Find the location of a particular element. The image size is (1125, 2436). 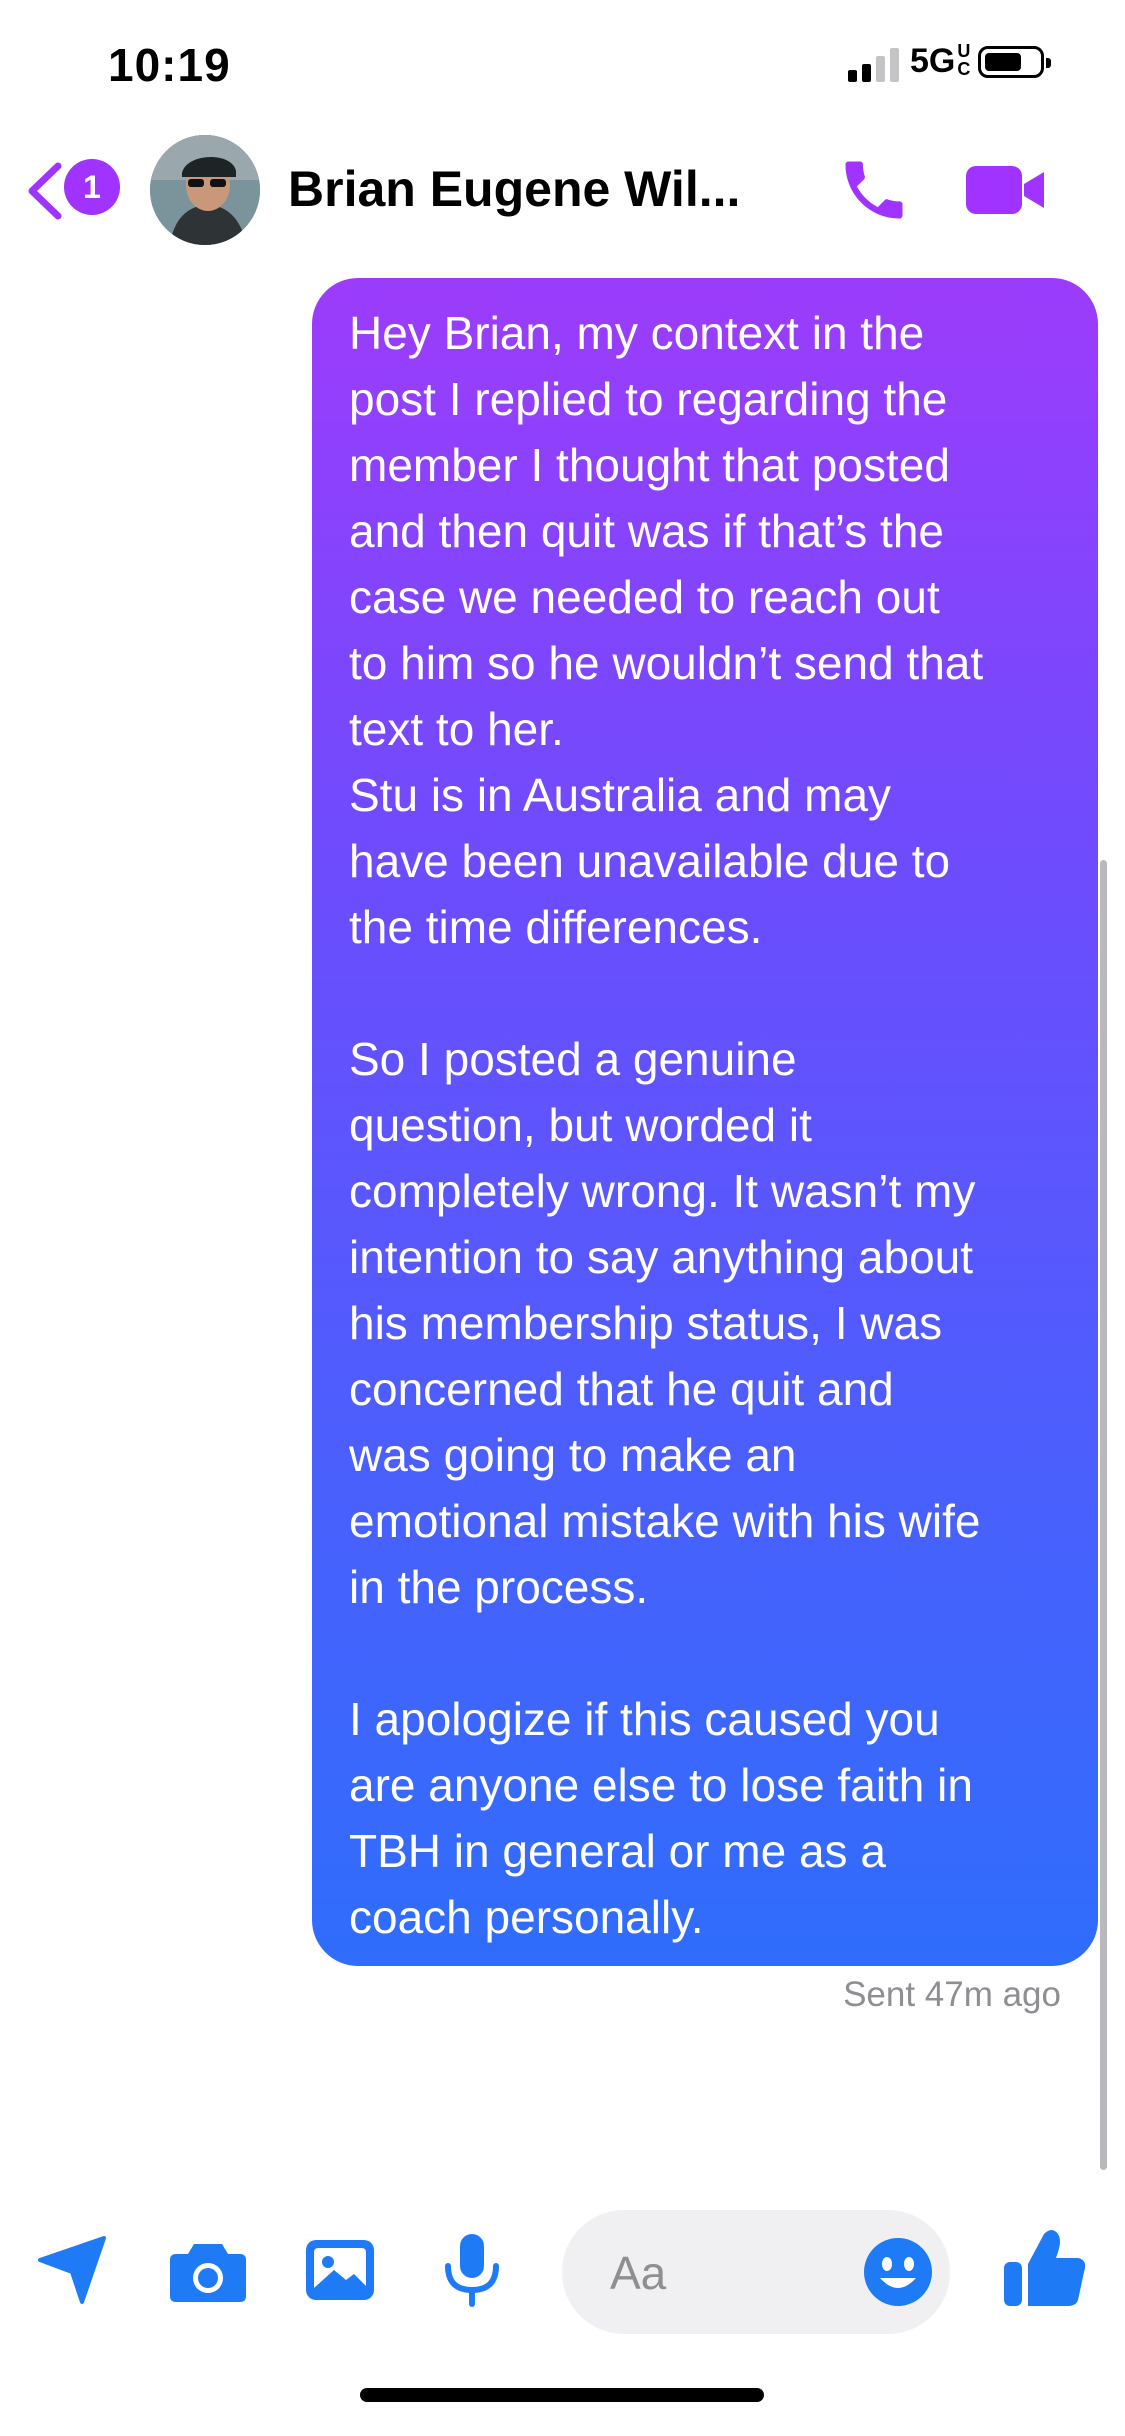

gallery-button is located at coordinates (340, 2270).